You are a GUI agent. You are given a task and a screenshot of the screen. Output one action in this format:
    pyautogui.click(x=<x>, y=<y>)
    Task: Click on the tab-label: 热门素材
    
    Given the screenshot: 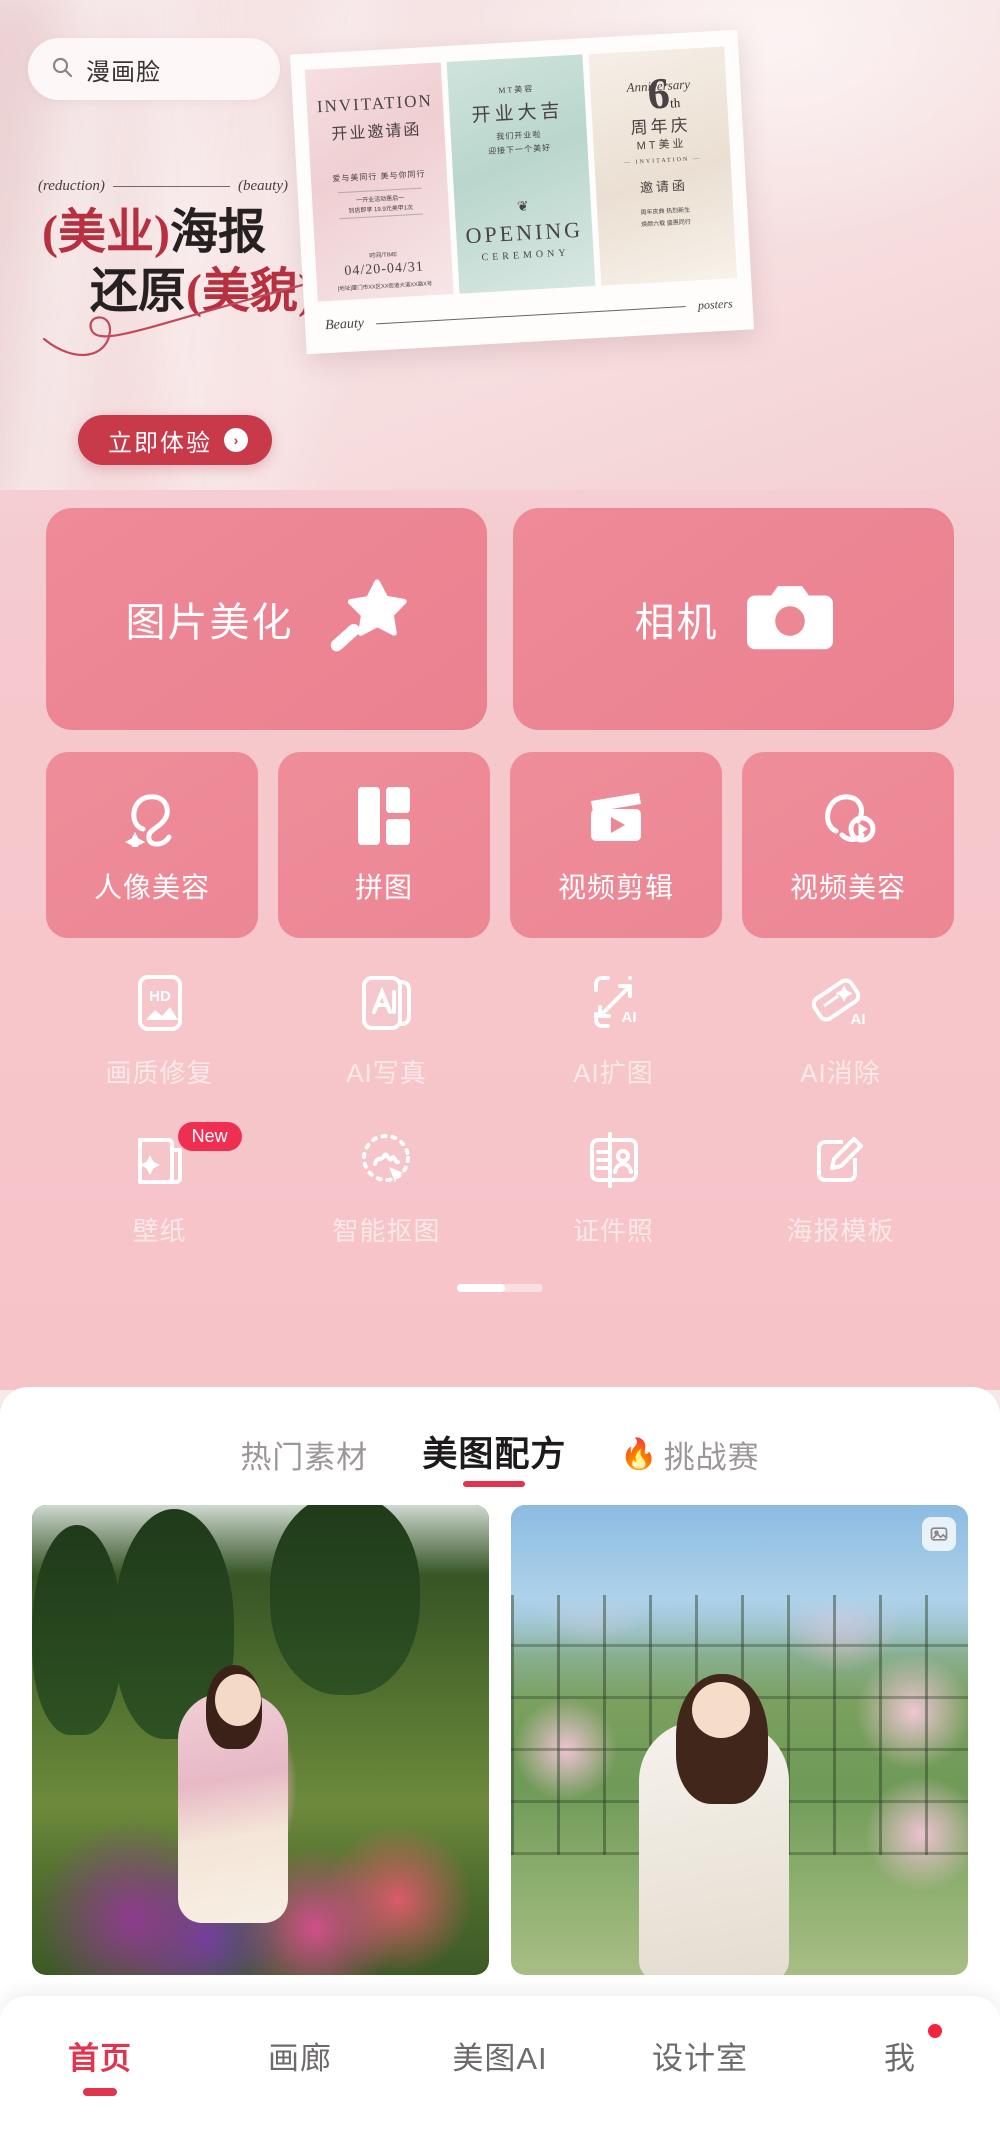 What is the action you would take?
    pyautogui.click(x=304, y=1457)
    